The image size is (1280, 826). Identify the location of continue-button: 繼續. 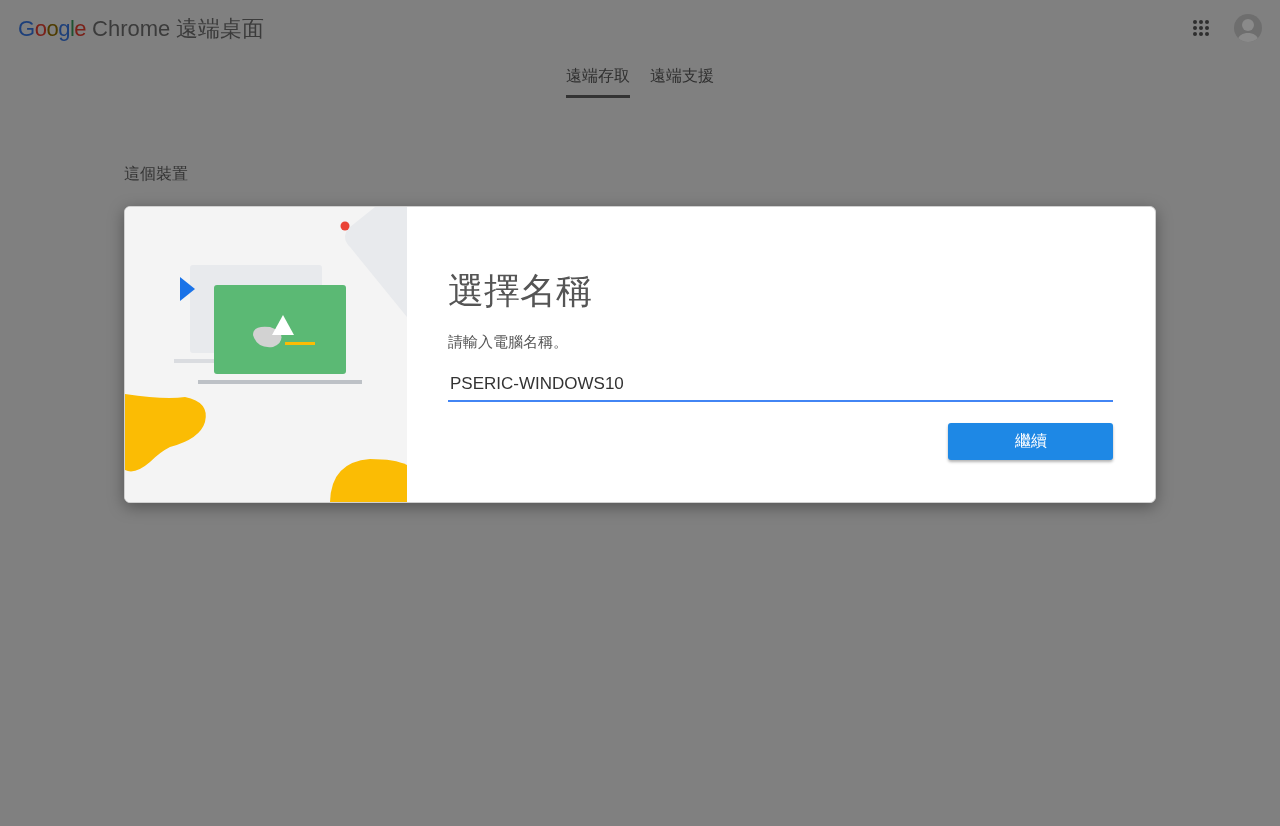
(1030, 441).